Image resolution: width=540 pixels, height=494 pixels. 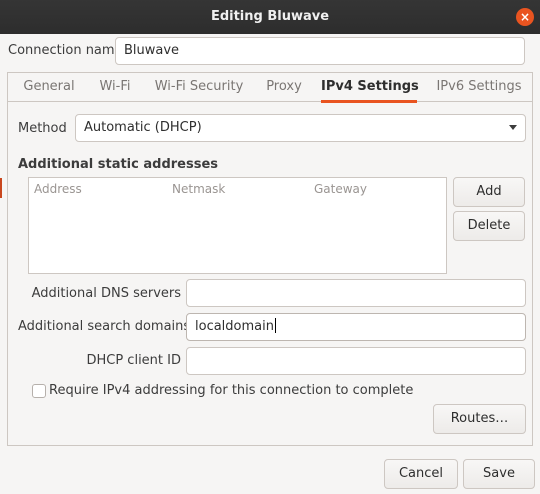 What do you see at coordinates (320, 51) in the screenshot?
I see `connection-name-field: Bluwave` at bounding box center [320, 51].